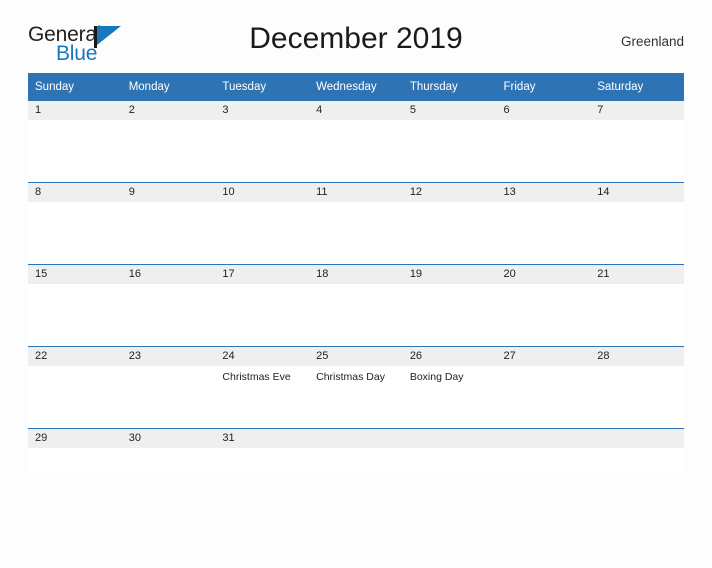 This screenshot has width=712, height=568. I want to click on calendar-week-row: 15 16 17 18 19 20 21, so click(356, 305).